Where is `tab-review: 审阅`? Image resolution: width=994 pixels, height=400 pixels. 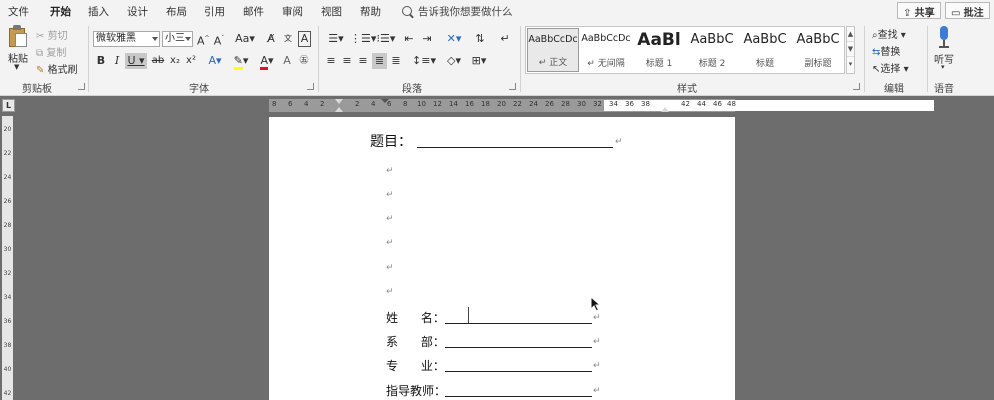 tab-review: 审阅 is located at coordinates (292, 11).